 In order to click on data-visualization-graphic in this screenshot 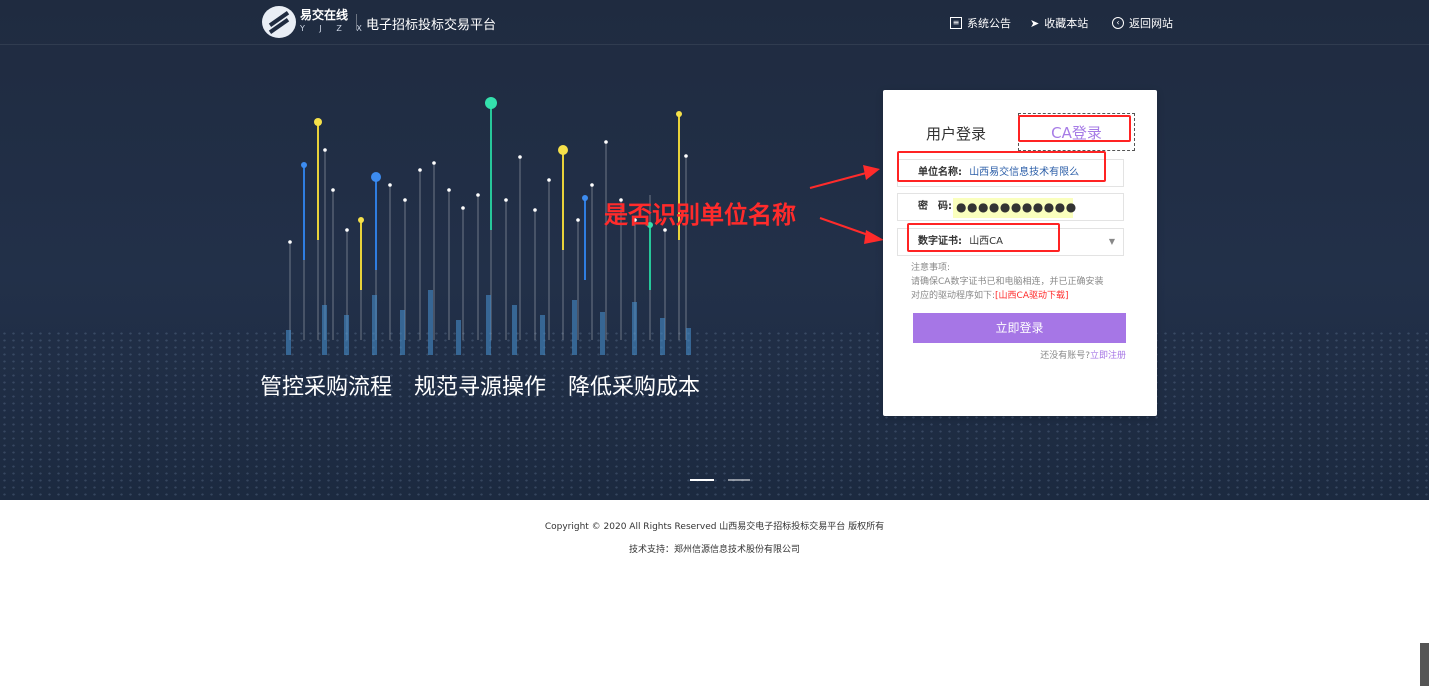, I will do `click(488, 226)`.